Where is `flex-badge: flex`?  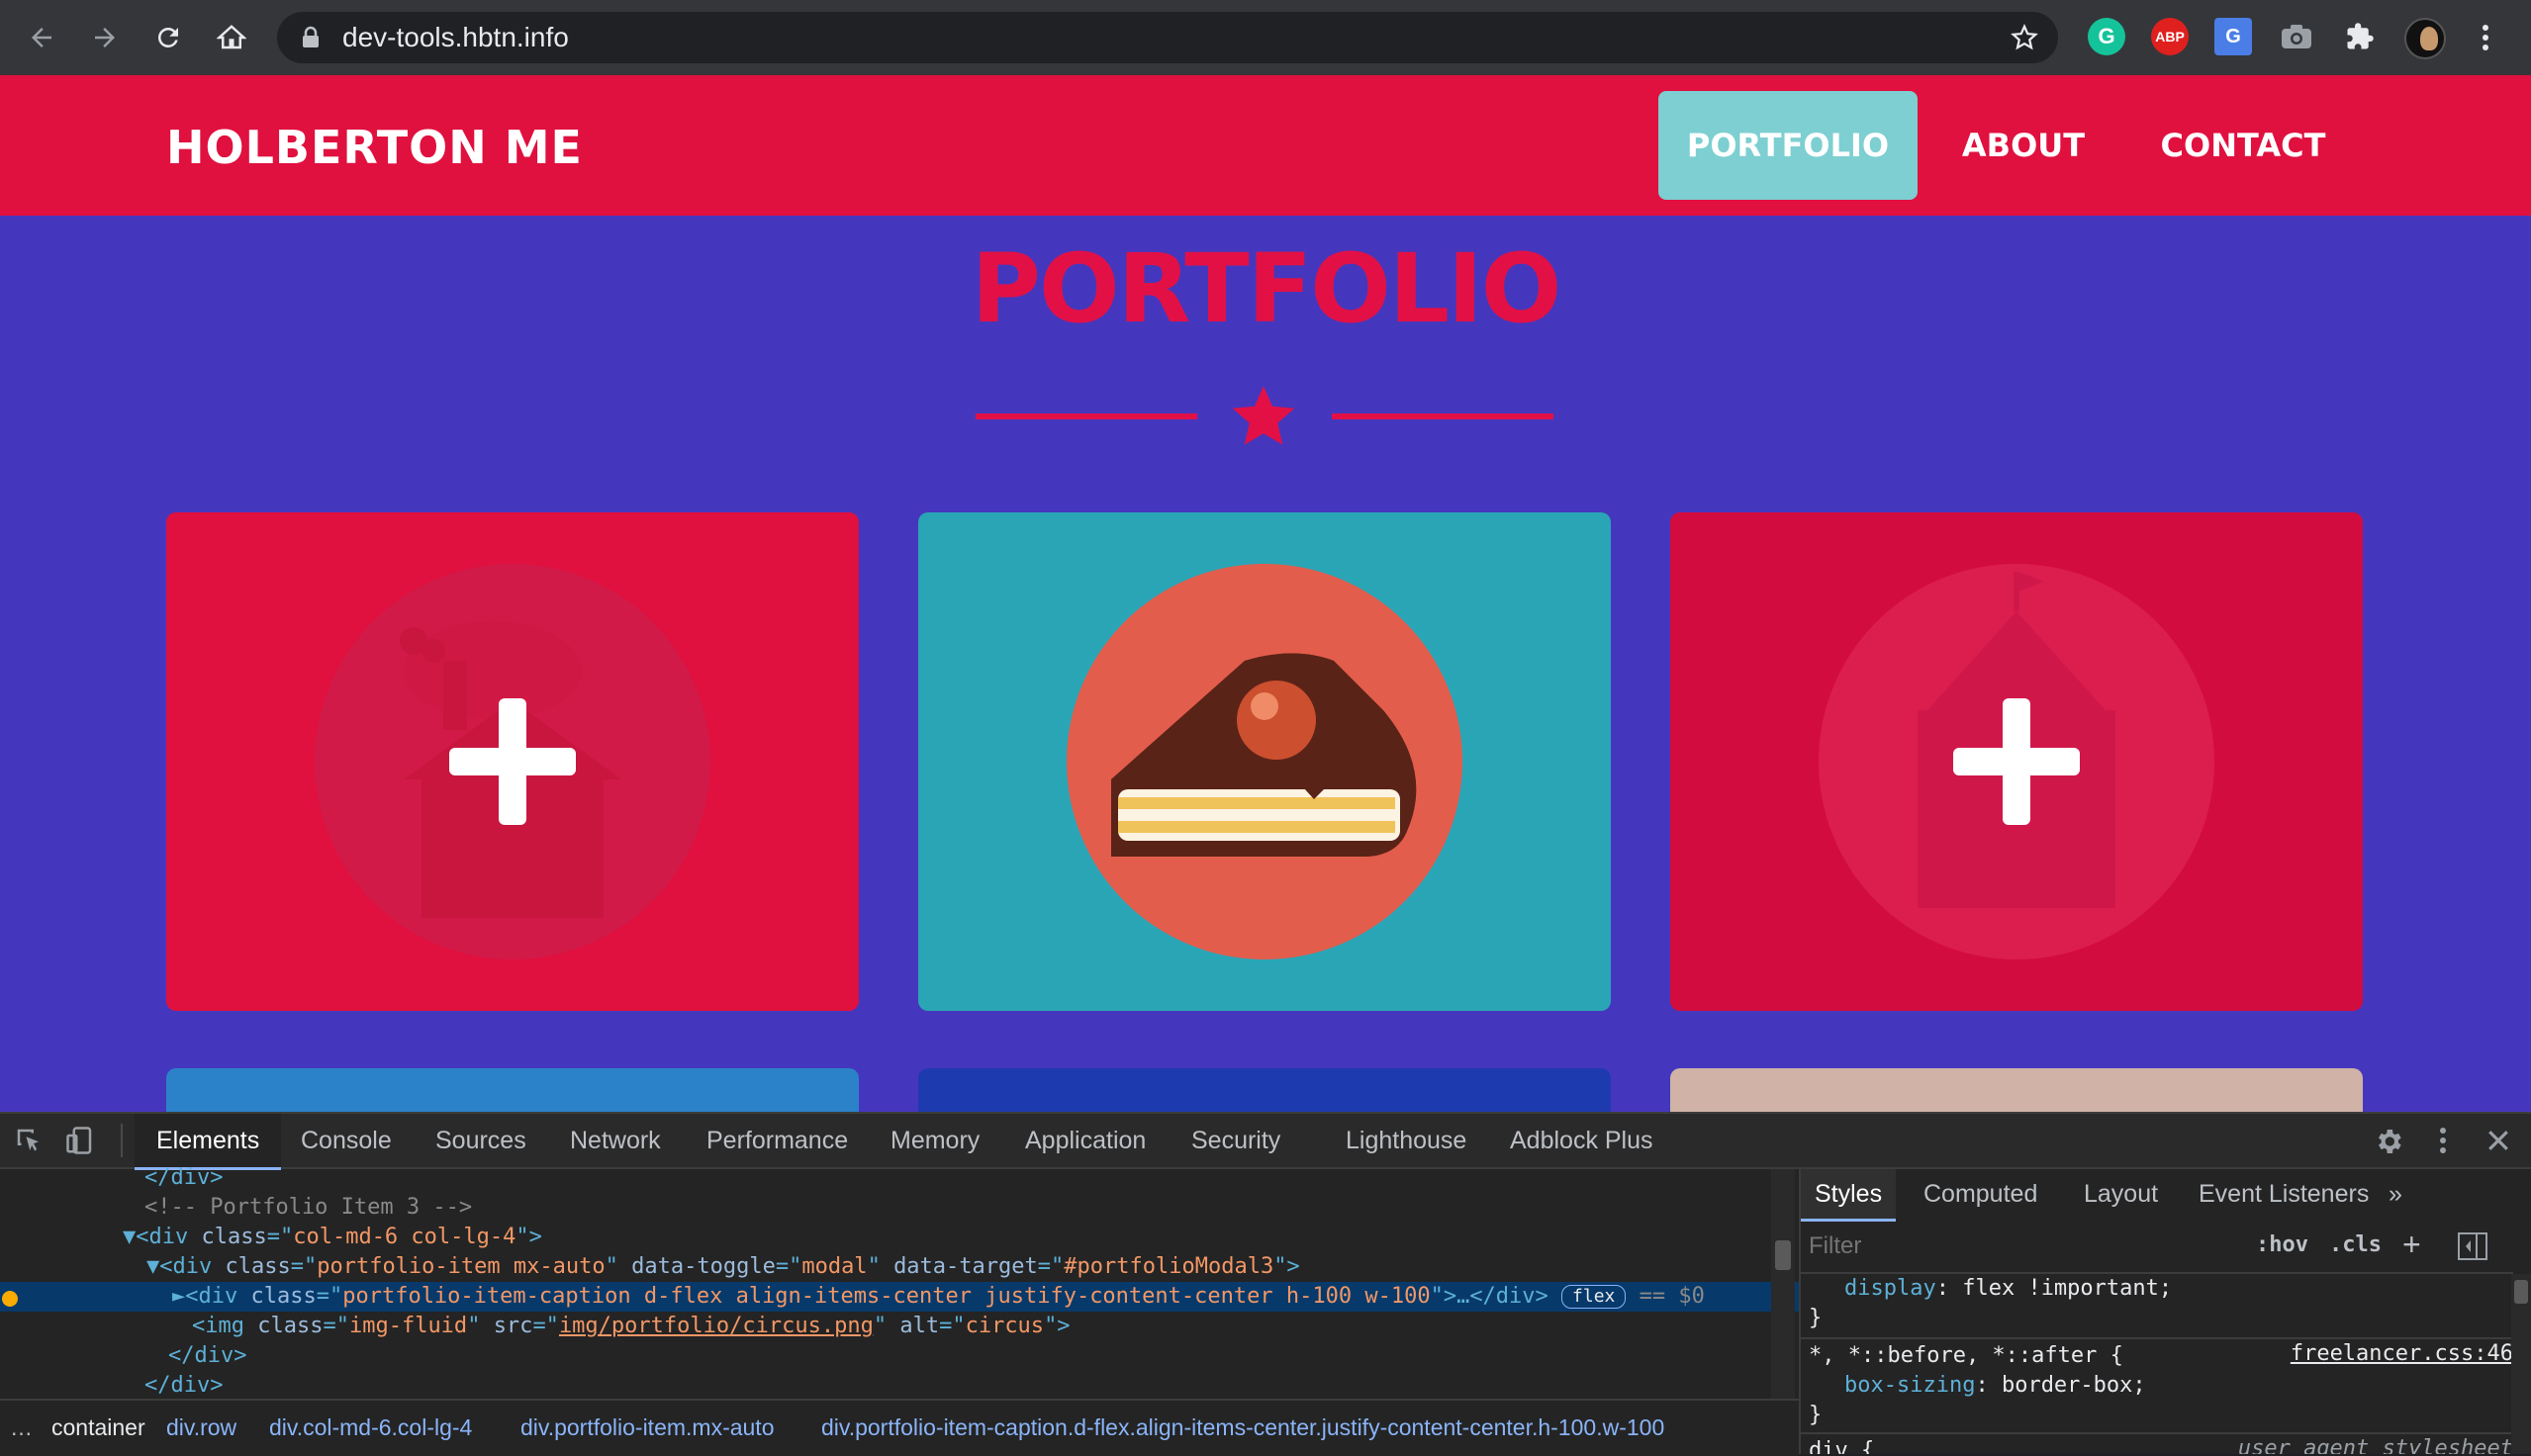 flex-badge: flex is located at coordinates (1594, 1297).